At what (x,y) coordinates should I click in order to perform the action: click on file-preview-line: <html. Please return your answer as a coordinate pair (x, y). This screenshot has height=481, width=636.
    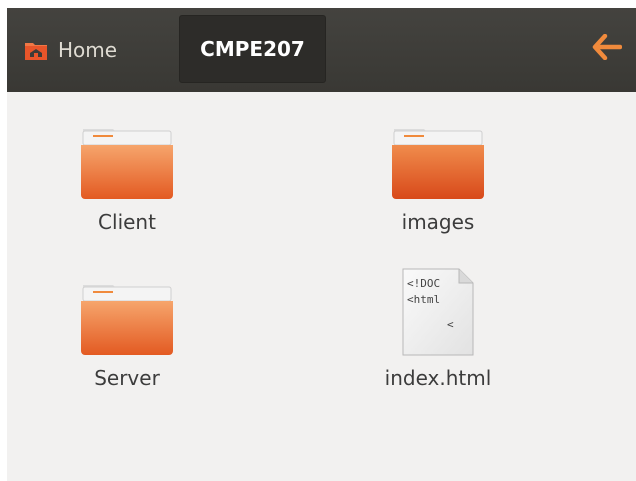
    Looking at the image, I should click on (423, 299).